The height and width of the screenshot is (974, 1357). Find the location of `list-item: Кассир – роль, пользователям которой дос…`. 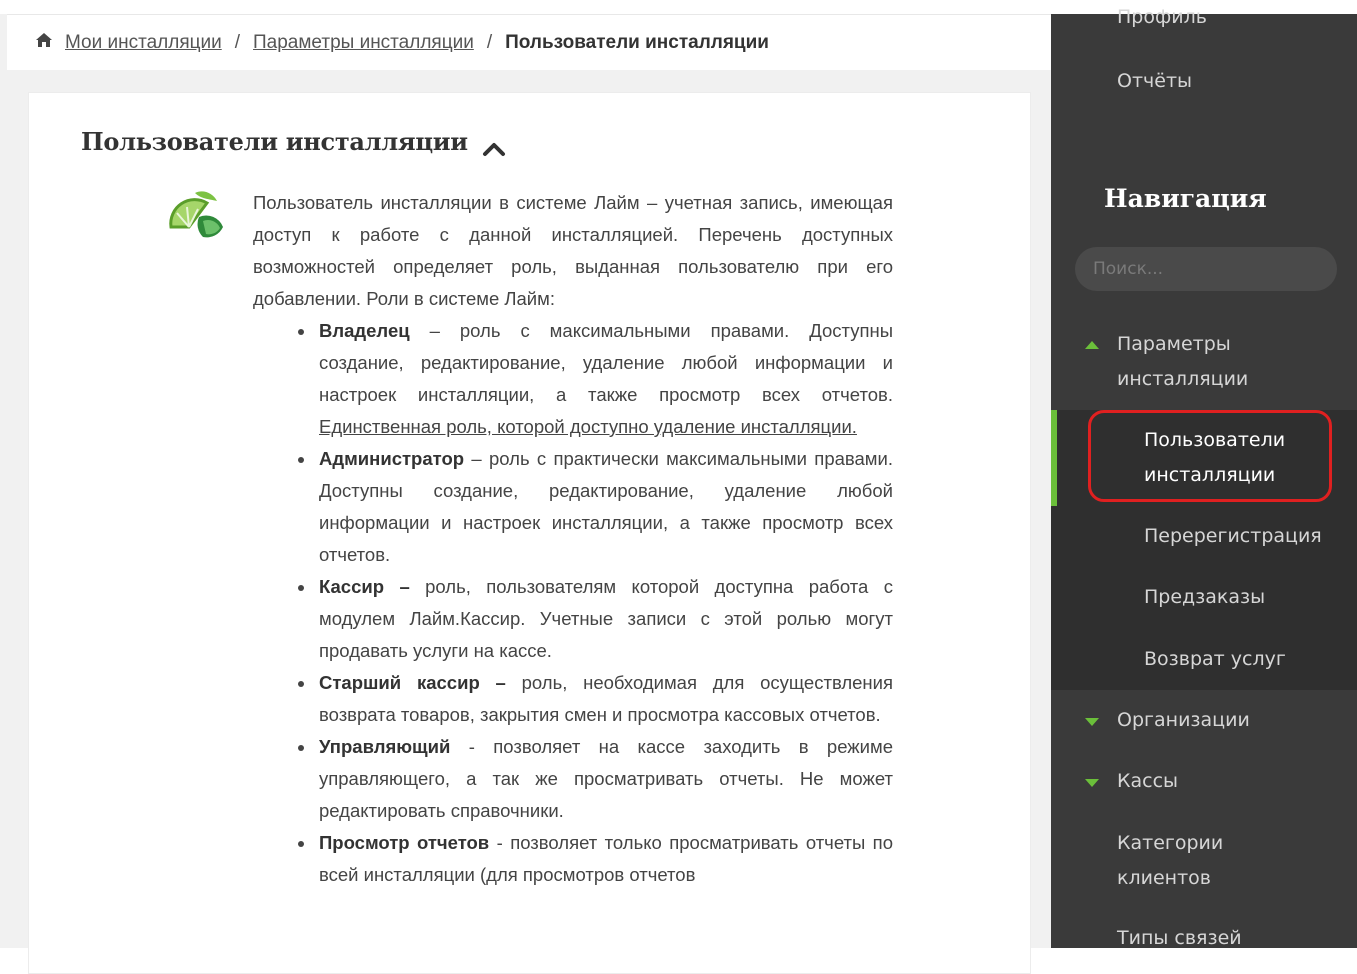

list-item: Кассир – роль, пользователям которой дос… is located at coordinates (595, 619).